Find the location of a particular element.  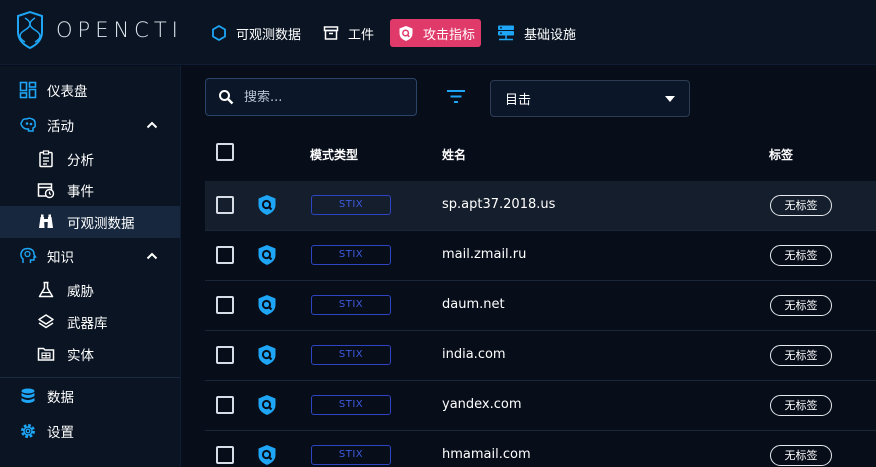

sidebar-item-events: 事件 is located at coordinates (90, 190).